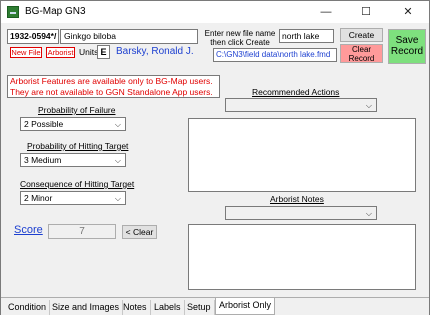 This screenshot has width=430, height=315. What do you see at coordinates (77, 184) in the screenshot?
I see `consequence-label: Consequence of Hitting Target` at bounding box center [77, 184].